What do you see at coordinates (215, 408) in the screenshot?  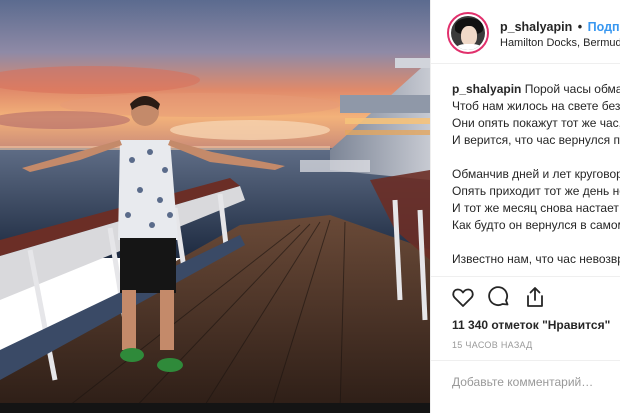 I see `bottom-strip` at bounding box center [215, 408].